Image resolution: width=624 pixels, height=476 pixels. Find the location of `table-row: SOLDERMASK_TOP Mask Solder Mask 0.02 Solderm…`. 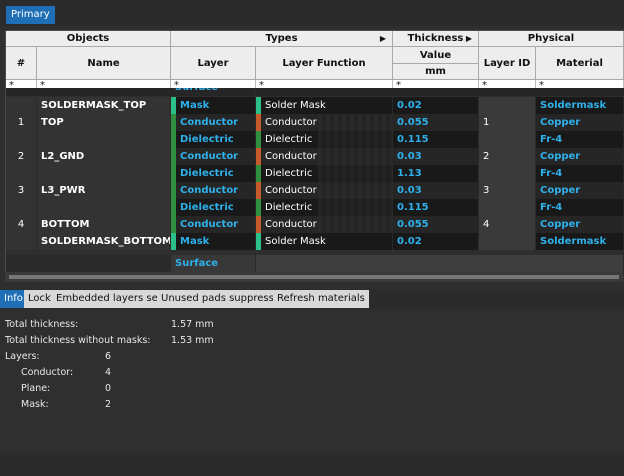

table-row: SOLDERMASK_TOP Mask Solder Mask 0.02 Solderm… is located at coordinates (315, 105).